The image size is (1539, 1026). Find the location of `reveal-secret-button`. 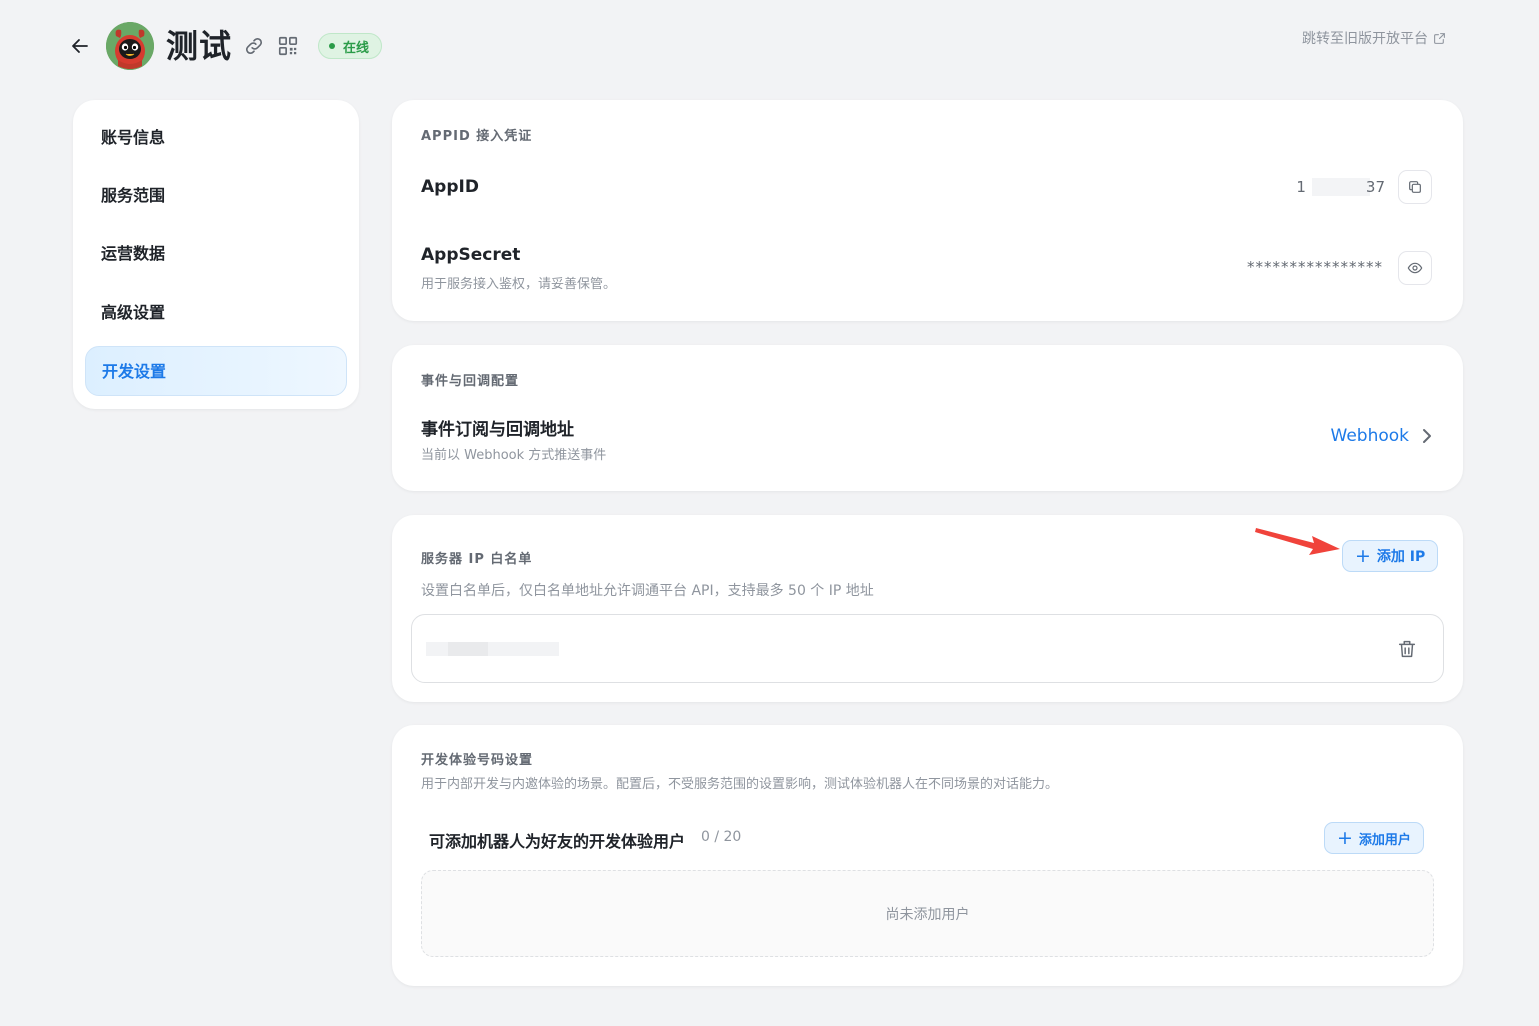

reveal-secret-button is located at coordinates (1415, 268).